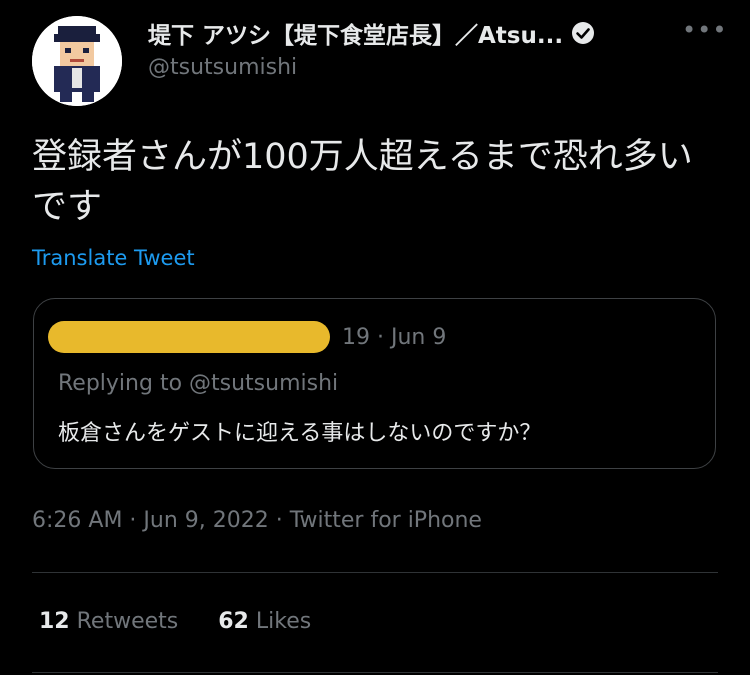 This screenshot has width=750, height=675. What do you see at coordinates (113, 258) in the screenshot?
I see `translate-tweet-link: Translate Tweet` at bounding box center [113, 258].